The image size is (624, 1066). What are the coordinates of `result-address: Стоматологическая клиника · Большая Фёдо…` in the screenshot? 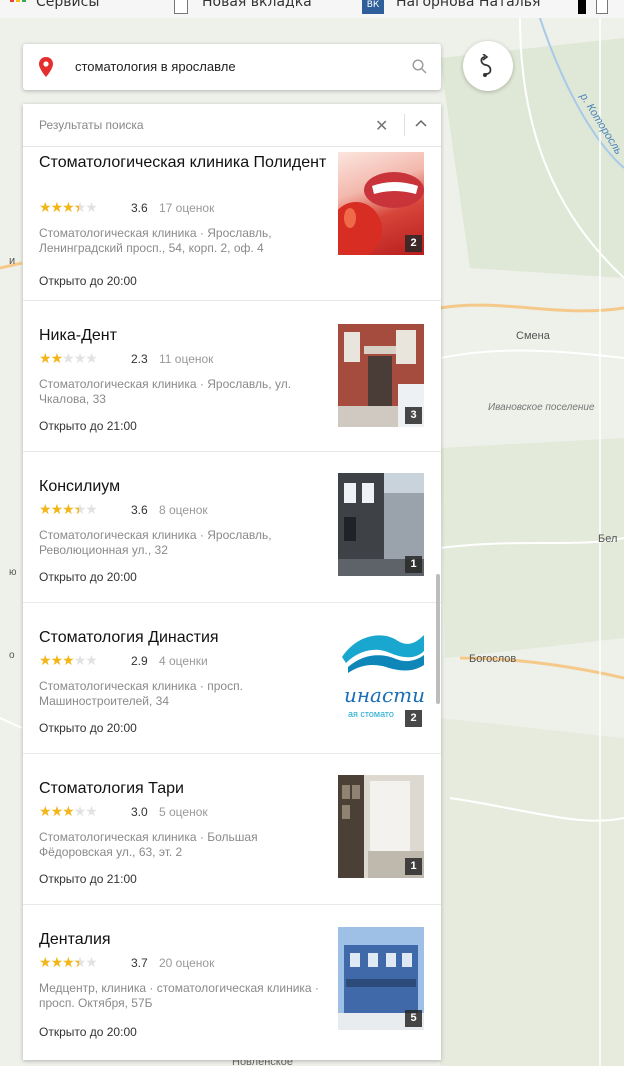 It's located at (148, 844).